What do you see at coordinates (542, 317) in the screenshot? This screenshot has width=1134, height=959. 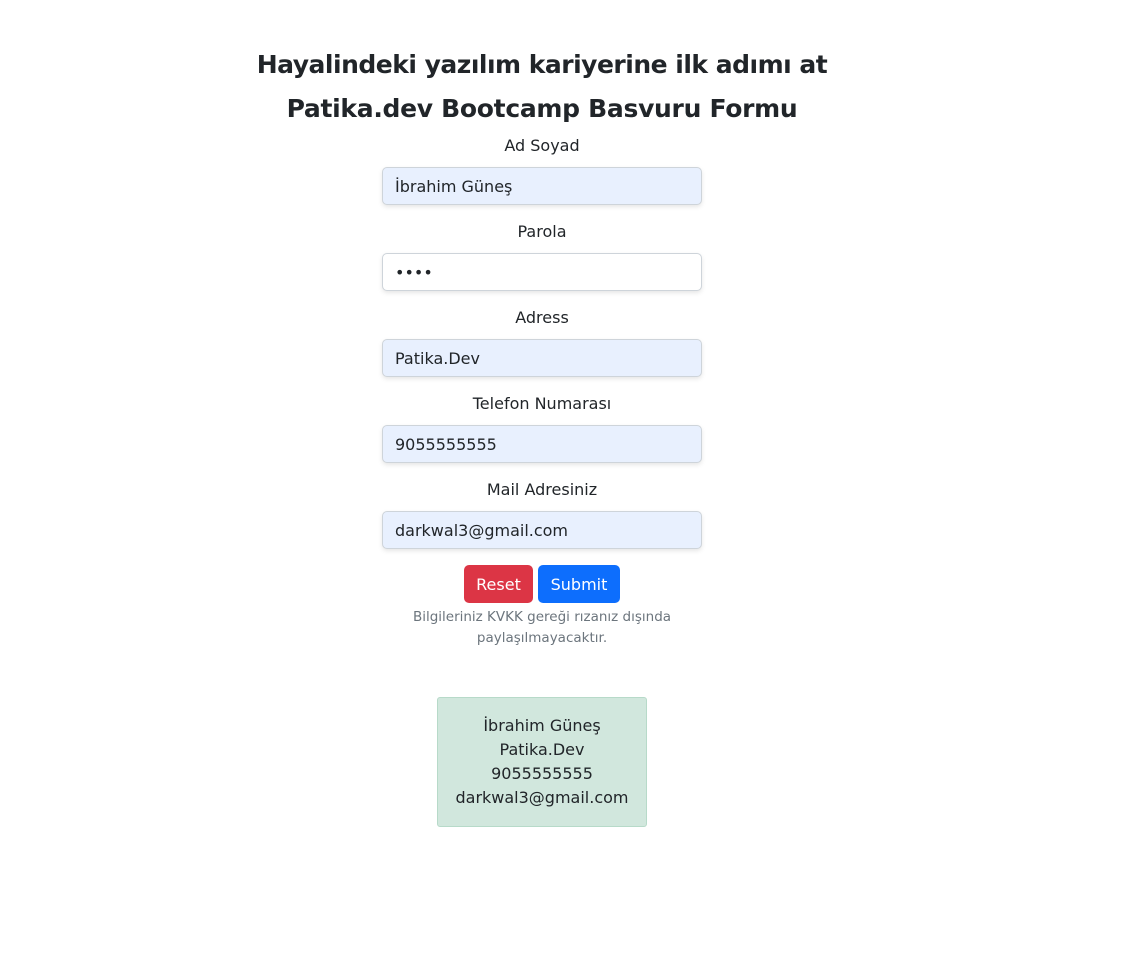 I see `address-label: Adress` at bounding box center [542, 317].